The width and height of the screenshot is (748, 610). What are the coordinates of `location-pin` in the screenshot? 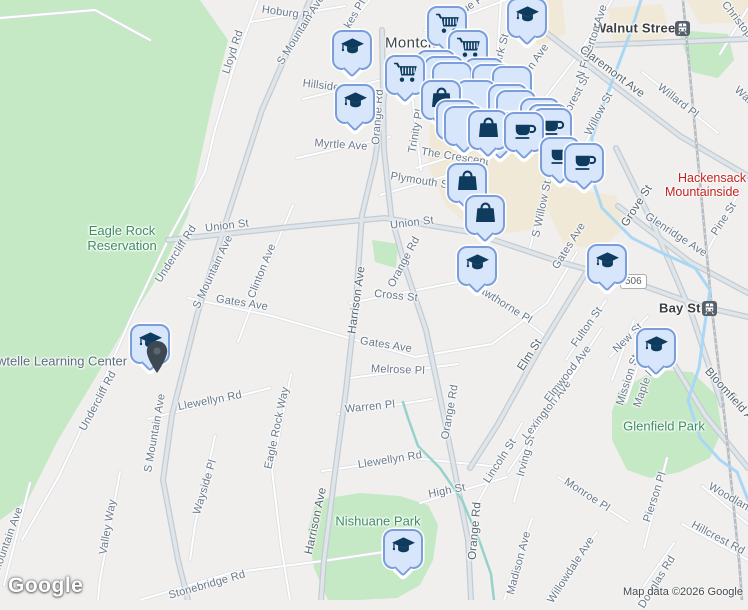 It's located at (157, 359).